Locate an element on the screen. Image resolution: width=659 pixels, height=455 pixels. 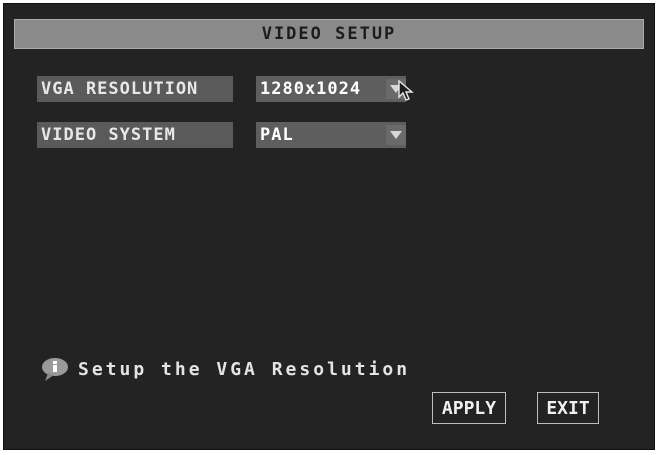
exit-button: EXIT is located at coordinates (568, 408).